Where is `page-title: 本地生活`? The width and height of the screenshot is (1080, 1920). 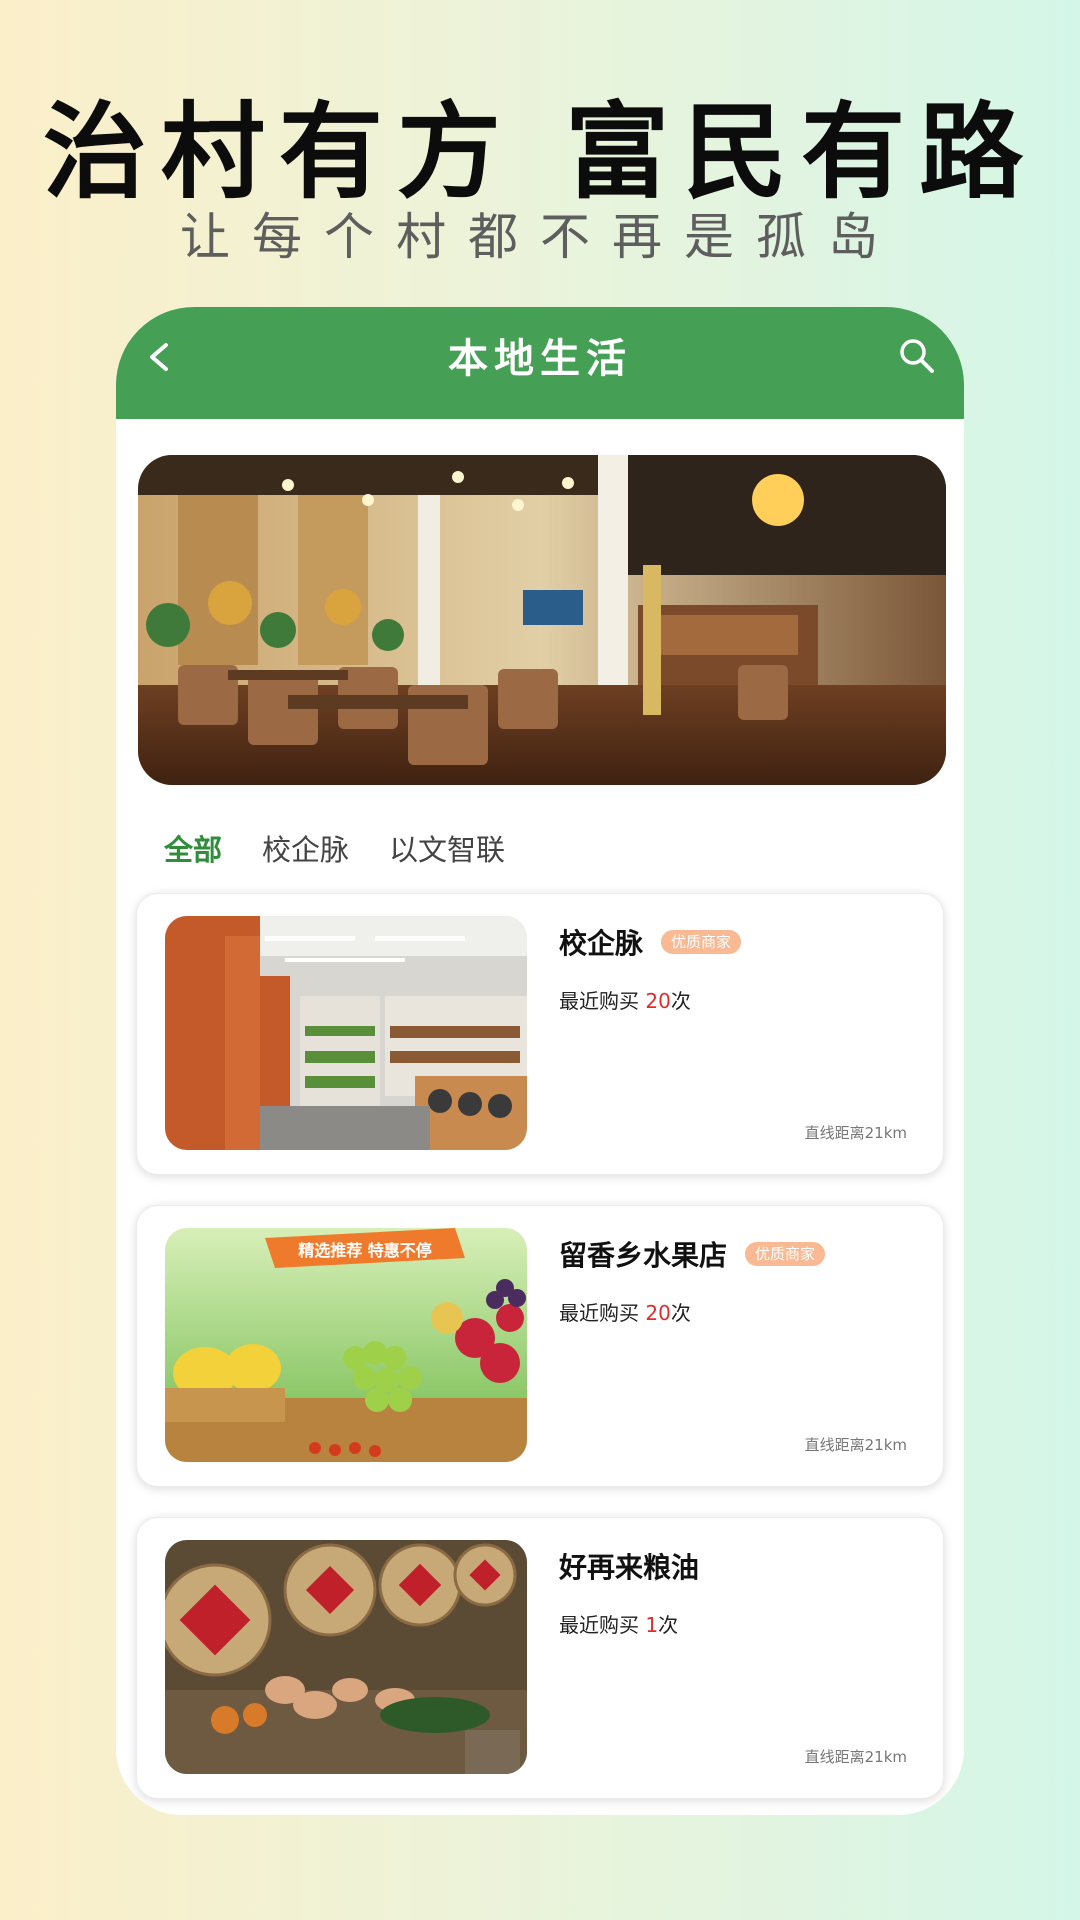
page-title: 本地生活 is located at coordinates (540, 359).